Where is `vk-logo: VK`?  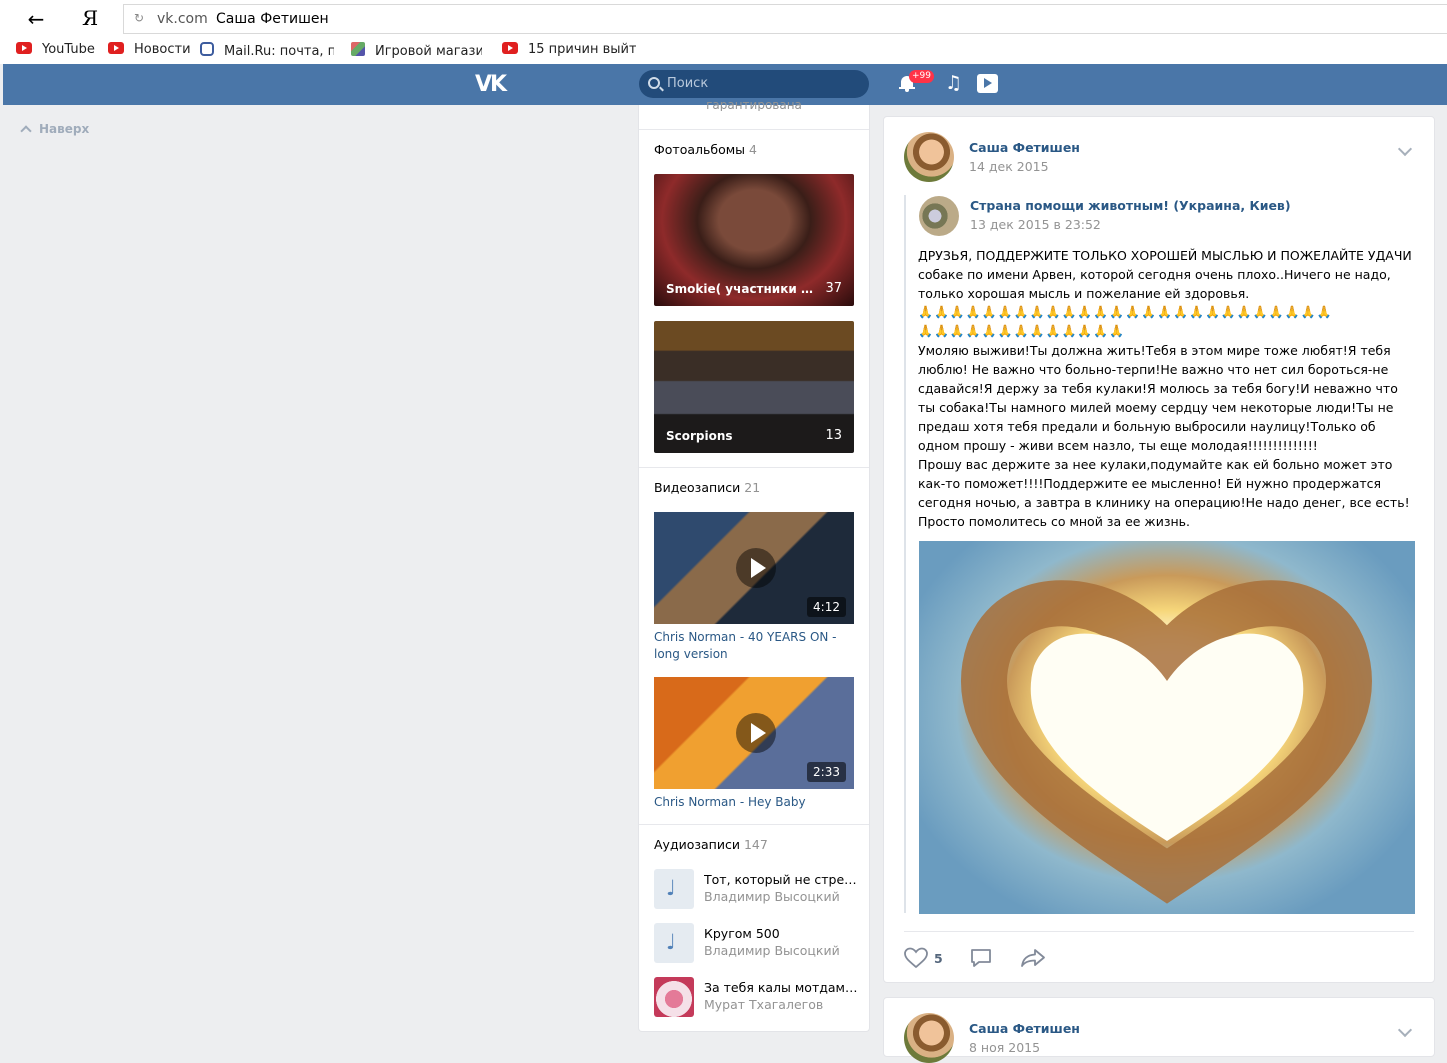 vk-logo: VK is located at coordinates (492, 84).